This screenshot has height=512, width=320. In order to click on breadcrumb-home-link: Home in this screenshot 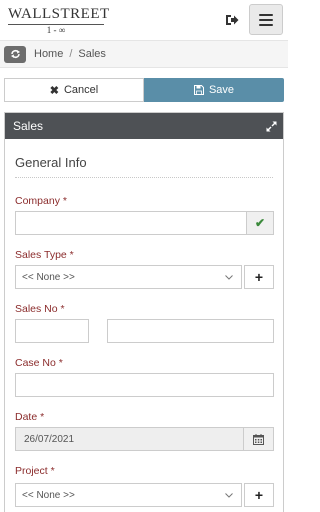, I will do `click(48, 54)`.